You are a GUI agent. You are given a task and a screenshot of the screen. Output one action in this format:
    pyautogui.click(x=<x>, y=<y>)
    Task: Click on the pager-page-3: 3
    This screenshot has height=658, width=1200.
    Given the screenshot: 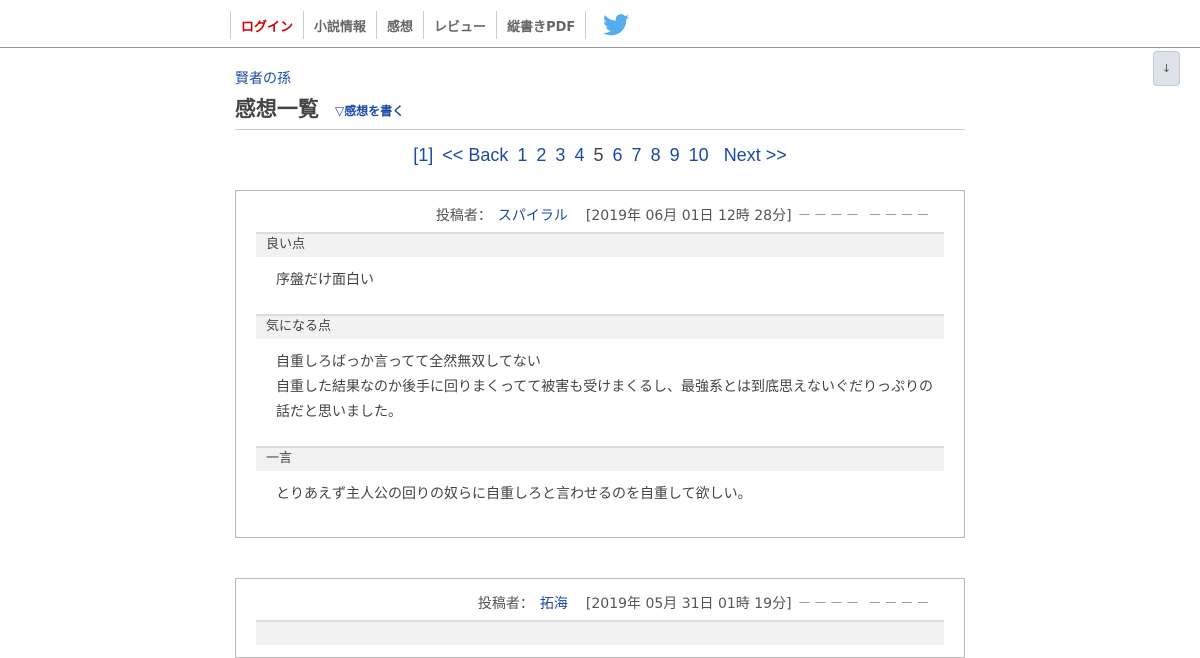 What is the action you would take?
    pyautogui.click(x=560, y=155)
    